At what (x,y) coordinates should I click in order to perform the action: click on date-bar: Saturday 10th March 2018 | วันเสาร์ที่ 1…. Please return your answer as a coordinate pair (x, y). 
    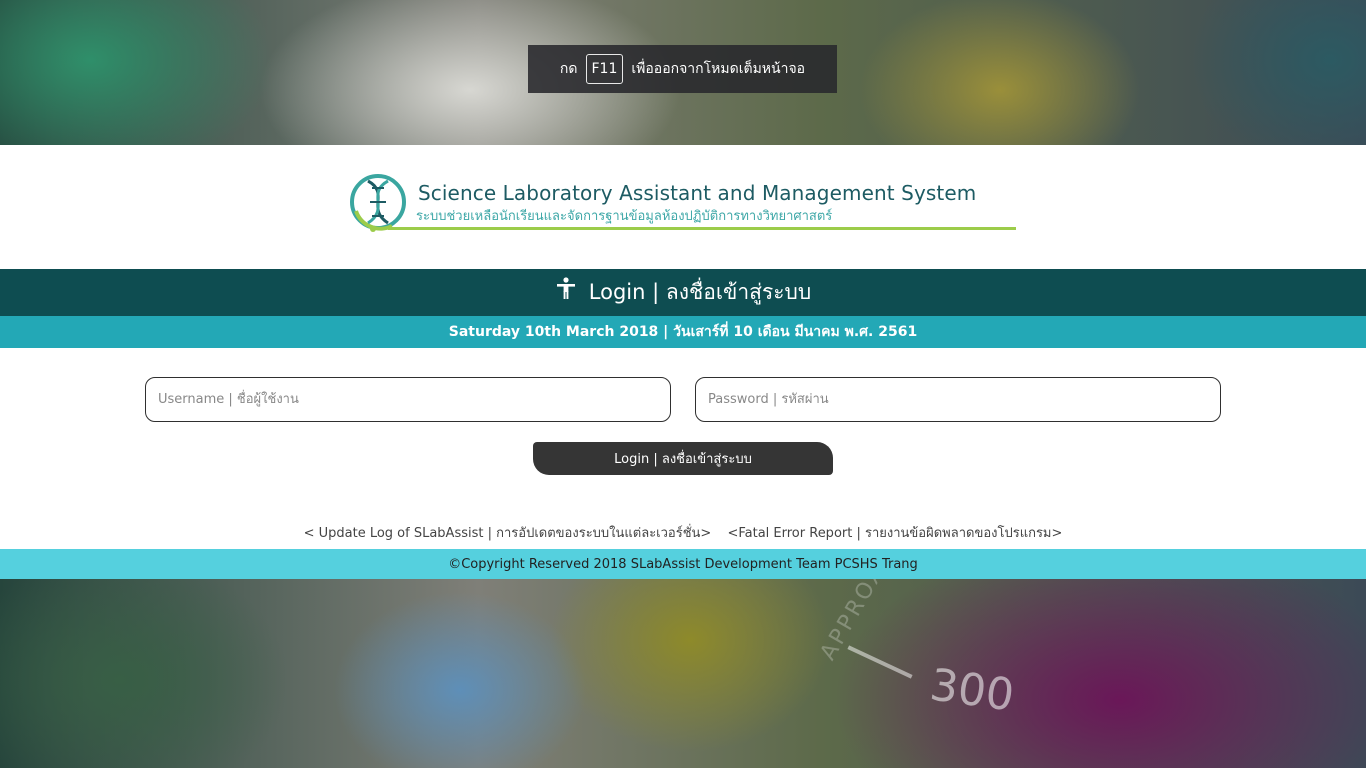
    Looking at the image, I should click on (683, 332).